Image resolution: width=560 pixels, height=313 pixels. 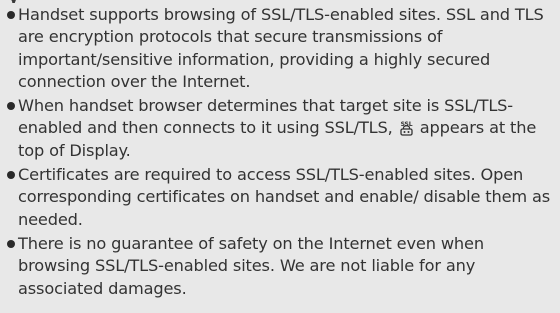 I want to click on ssl-lock-icon: SSL, so click(x=406, y=129).